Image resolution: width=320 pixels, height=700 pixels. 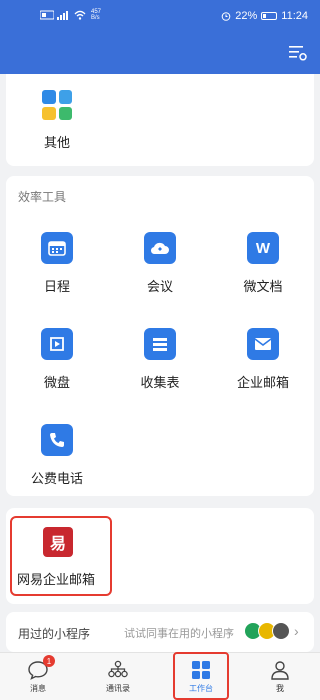 What do you see at coordinates (56, 142) in the screenshot?
I see `app-label-more: 其他` at bounding box center [56, 142].